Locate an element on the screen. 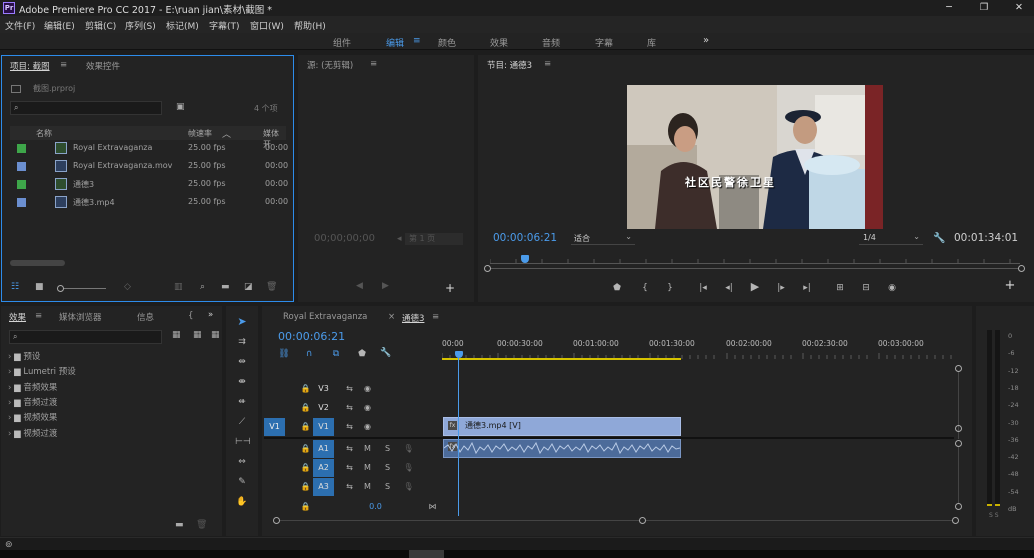 The image size is (1034, 558). tab-effect-controls: 效果控件 is located at coordinates (103, 66).